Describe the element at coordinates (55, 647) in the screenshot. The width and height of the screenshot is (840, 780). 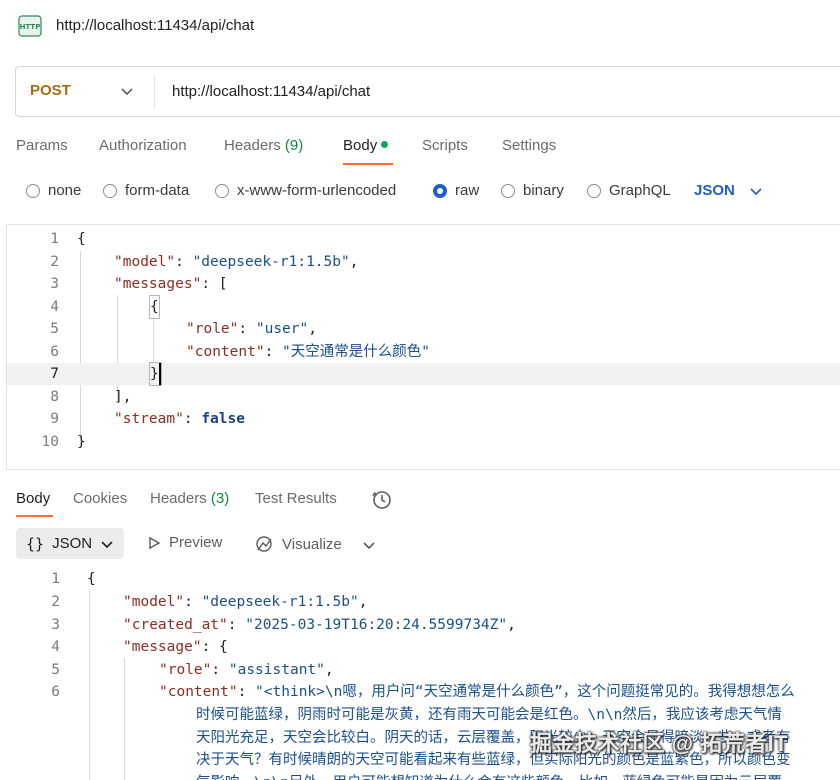
I see `line-number: 4` at that location.